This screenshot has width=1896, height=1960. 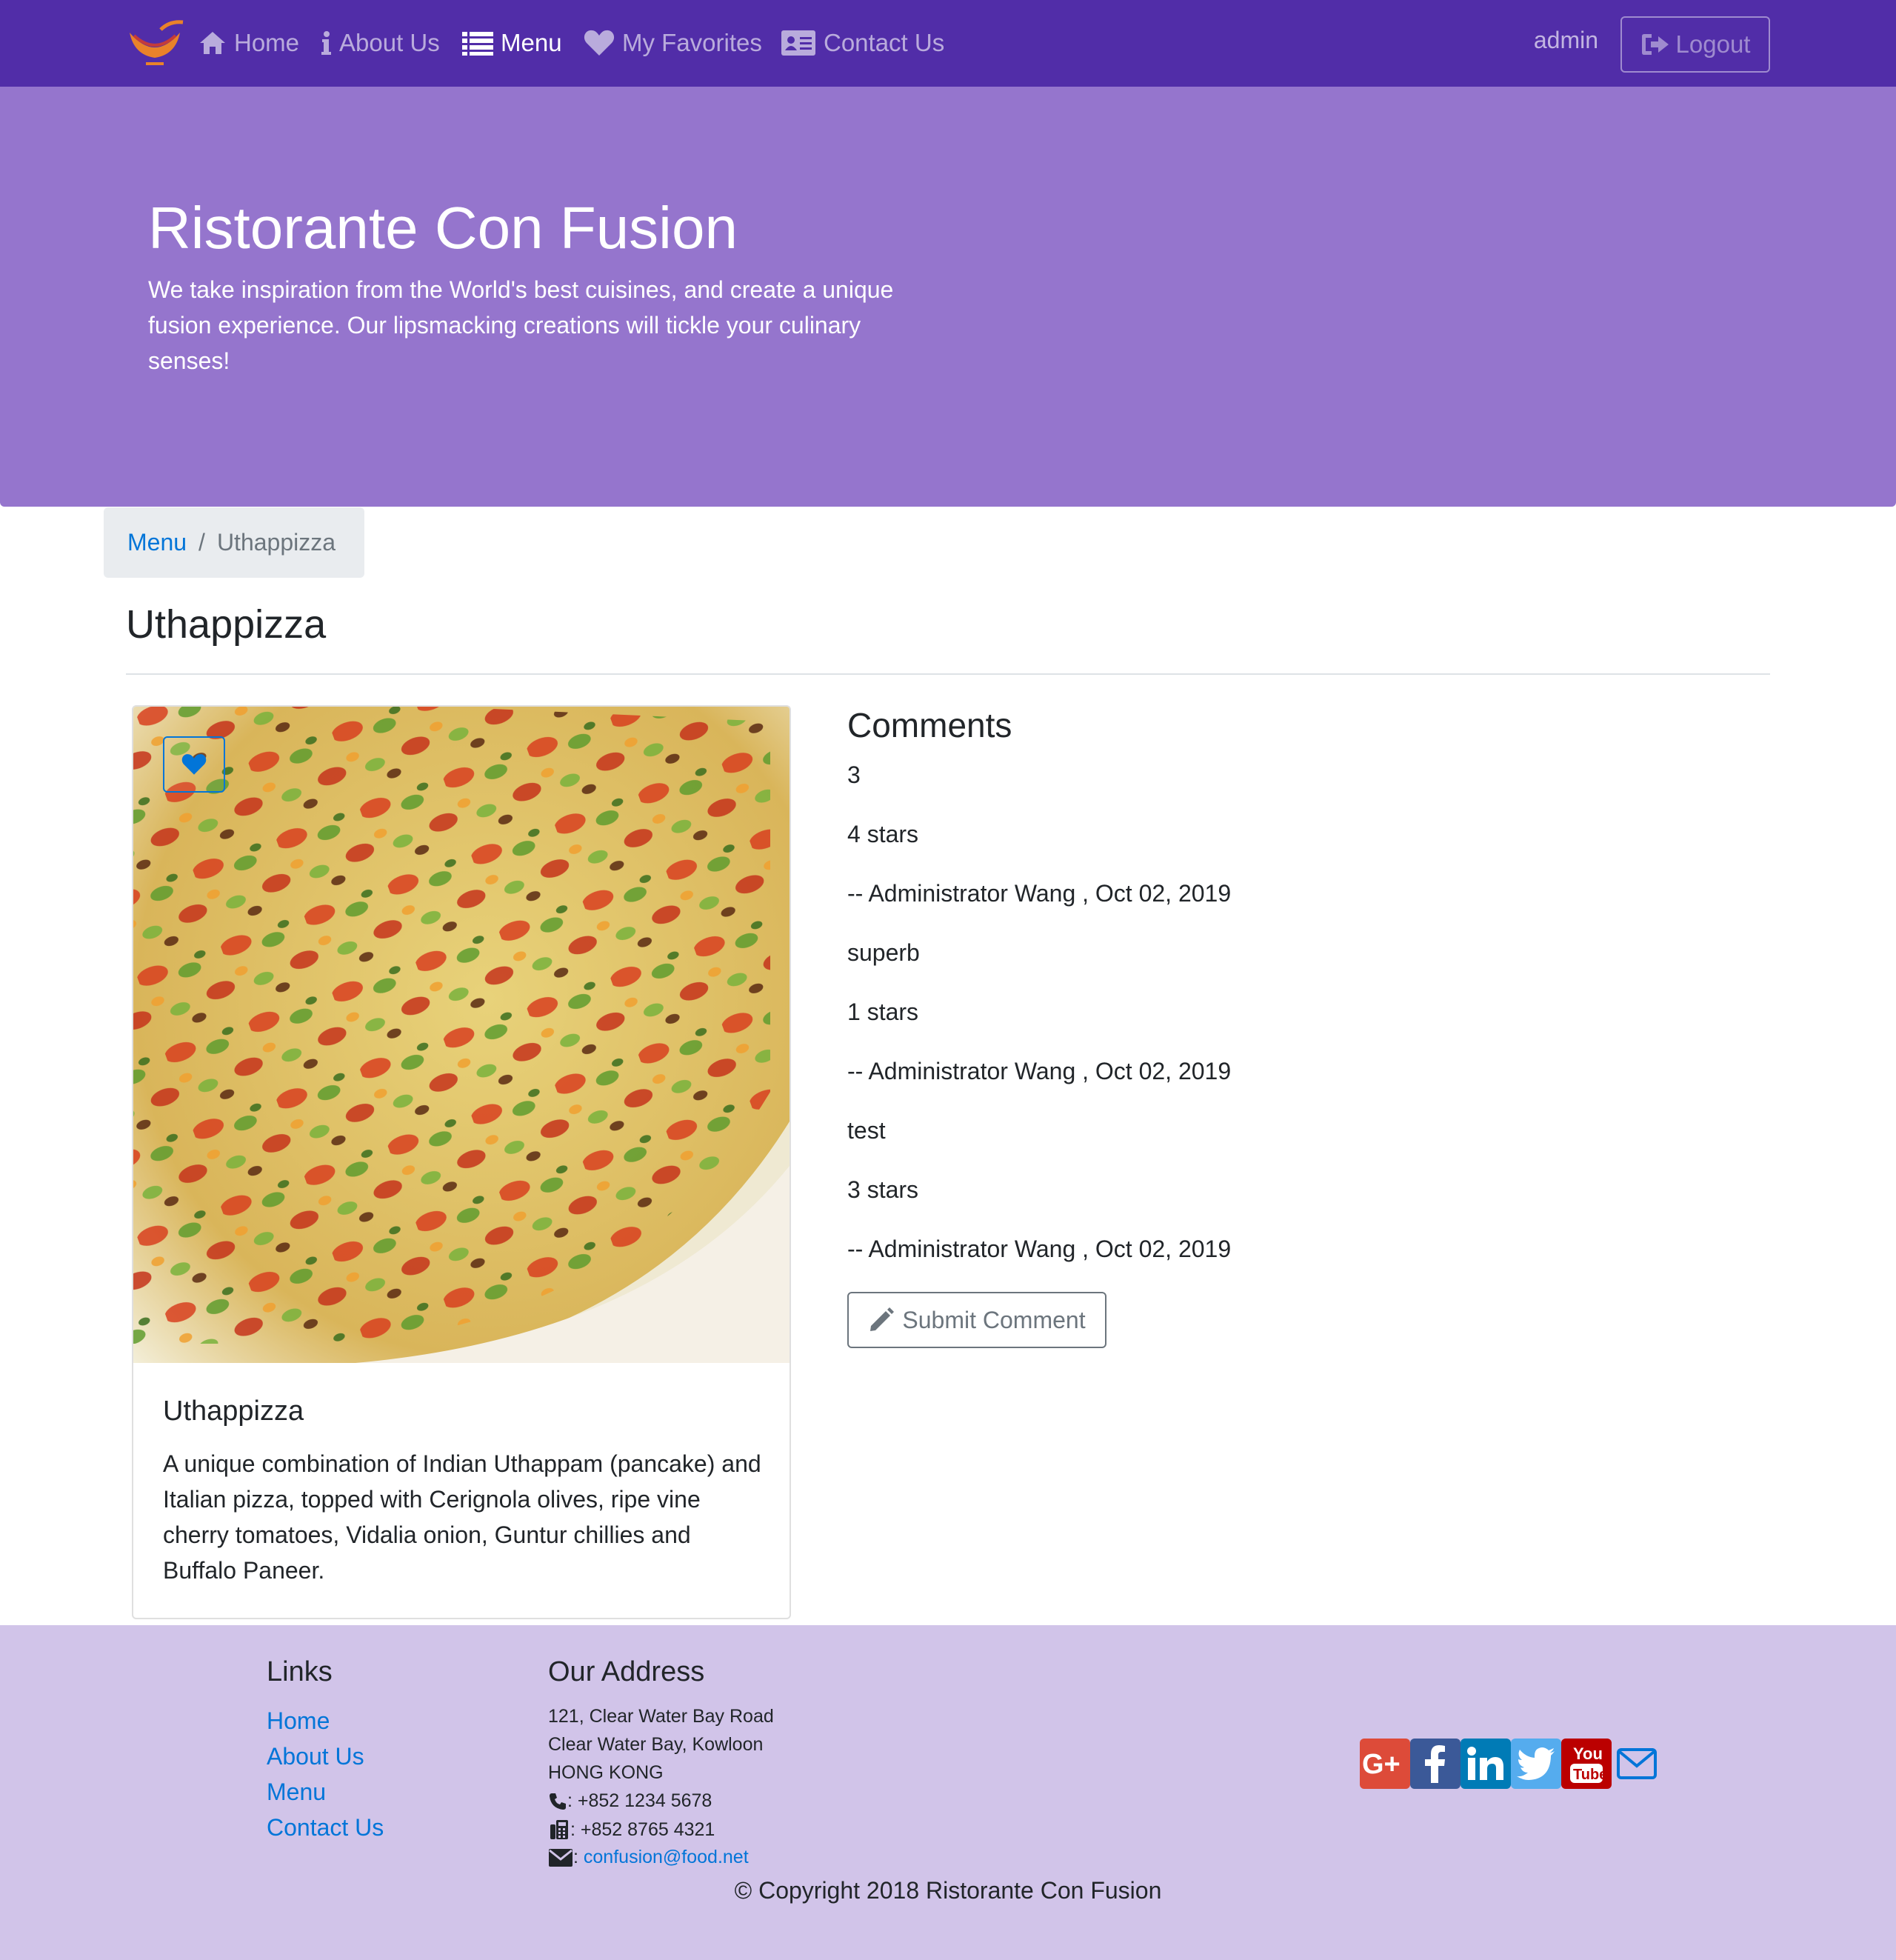 I want to click on breadcrumb: Menu / Uthappizza, so click(x=234, y=542).